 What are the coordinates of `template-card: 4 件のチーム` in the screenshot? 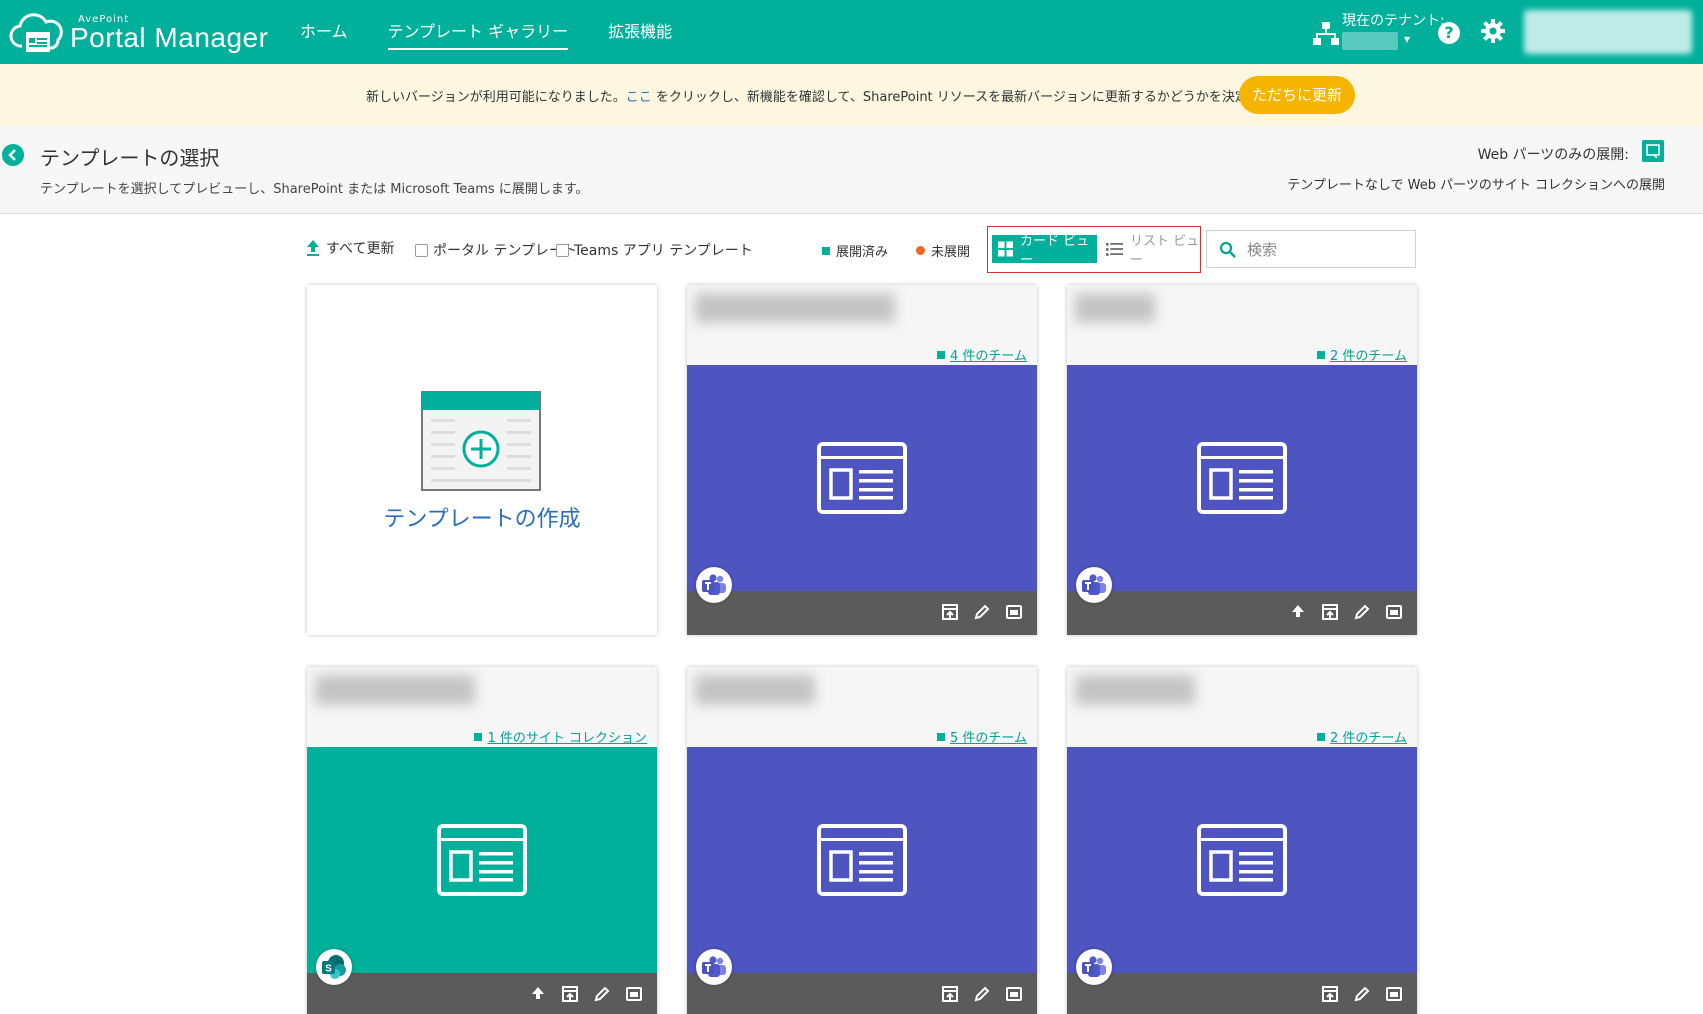 It's located at (862, 460).